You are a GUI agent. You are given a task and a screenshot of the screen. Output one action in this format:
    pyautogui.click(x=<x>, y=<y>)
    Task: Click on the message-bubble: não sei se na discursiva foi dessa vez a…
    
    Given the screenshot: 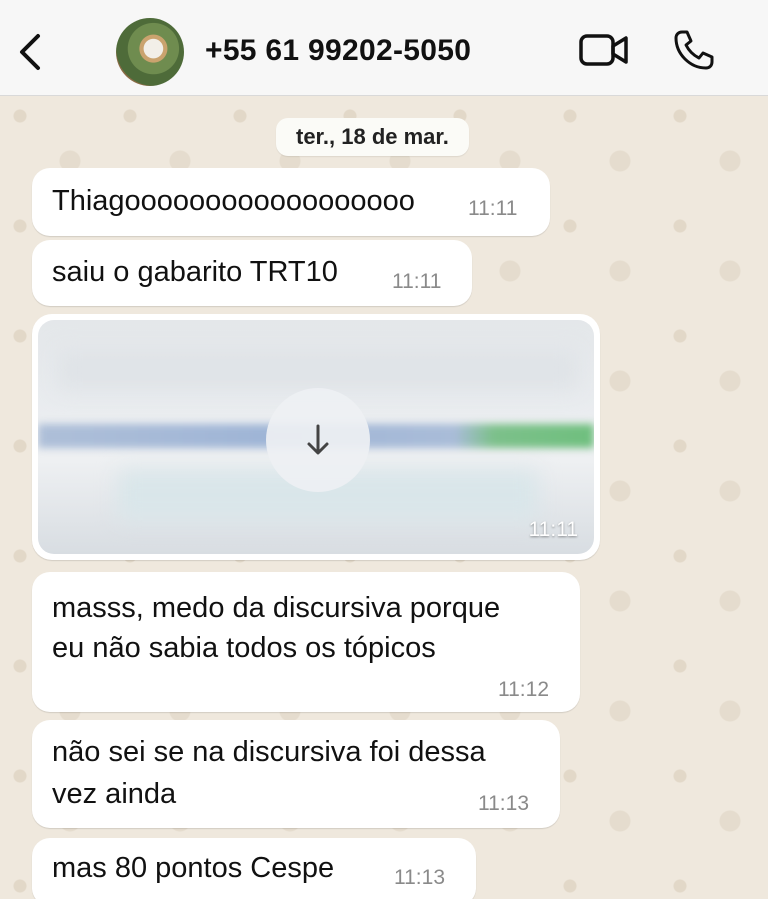 What is the action you would take?
    pyautogui.click(x=296, y=774)
    